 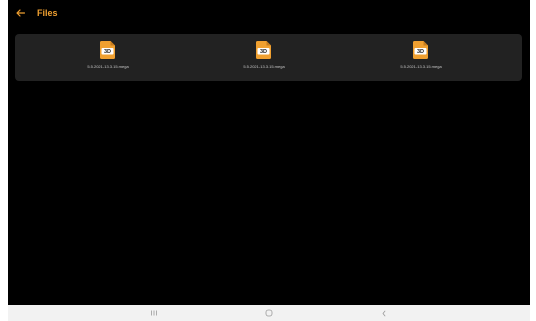 I want to click on back-button, so click(x=20, y=13).